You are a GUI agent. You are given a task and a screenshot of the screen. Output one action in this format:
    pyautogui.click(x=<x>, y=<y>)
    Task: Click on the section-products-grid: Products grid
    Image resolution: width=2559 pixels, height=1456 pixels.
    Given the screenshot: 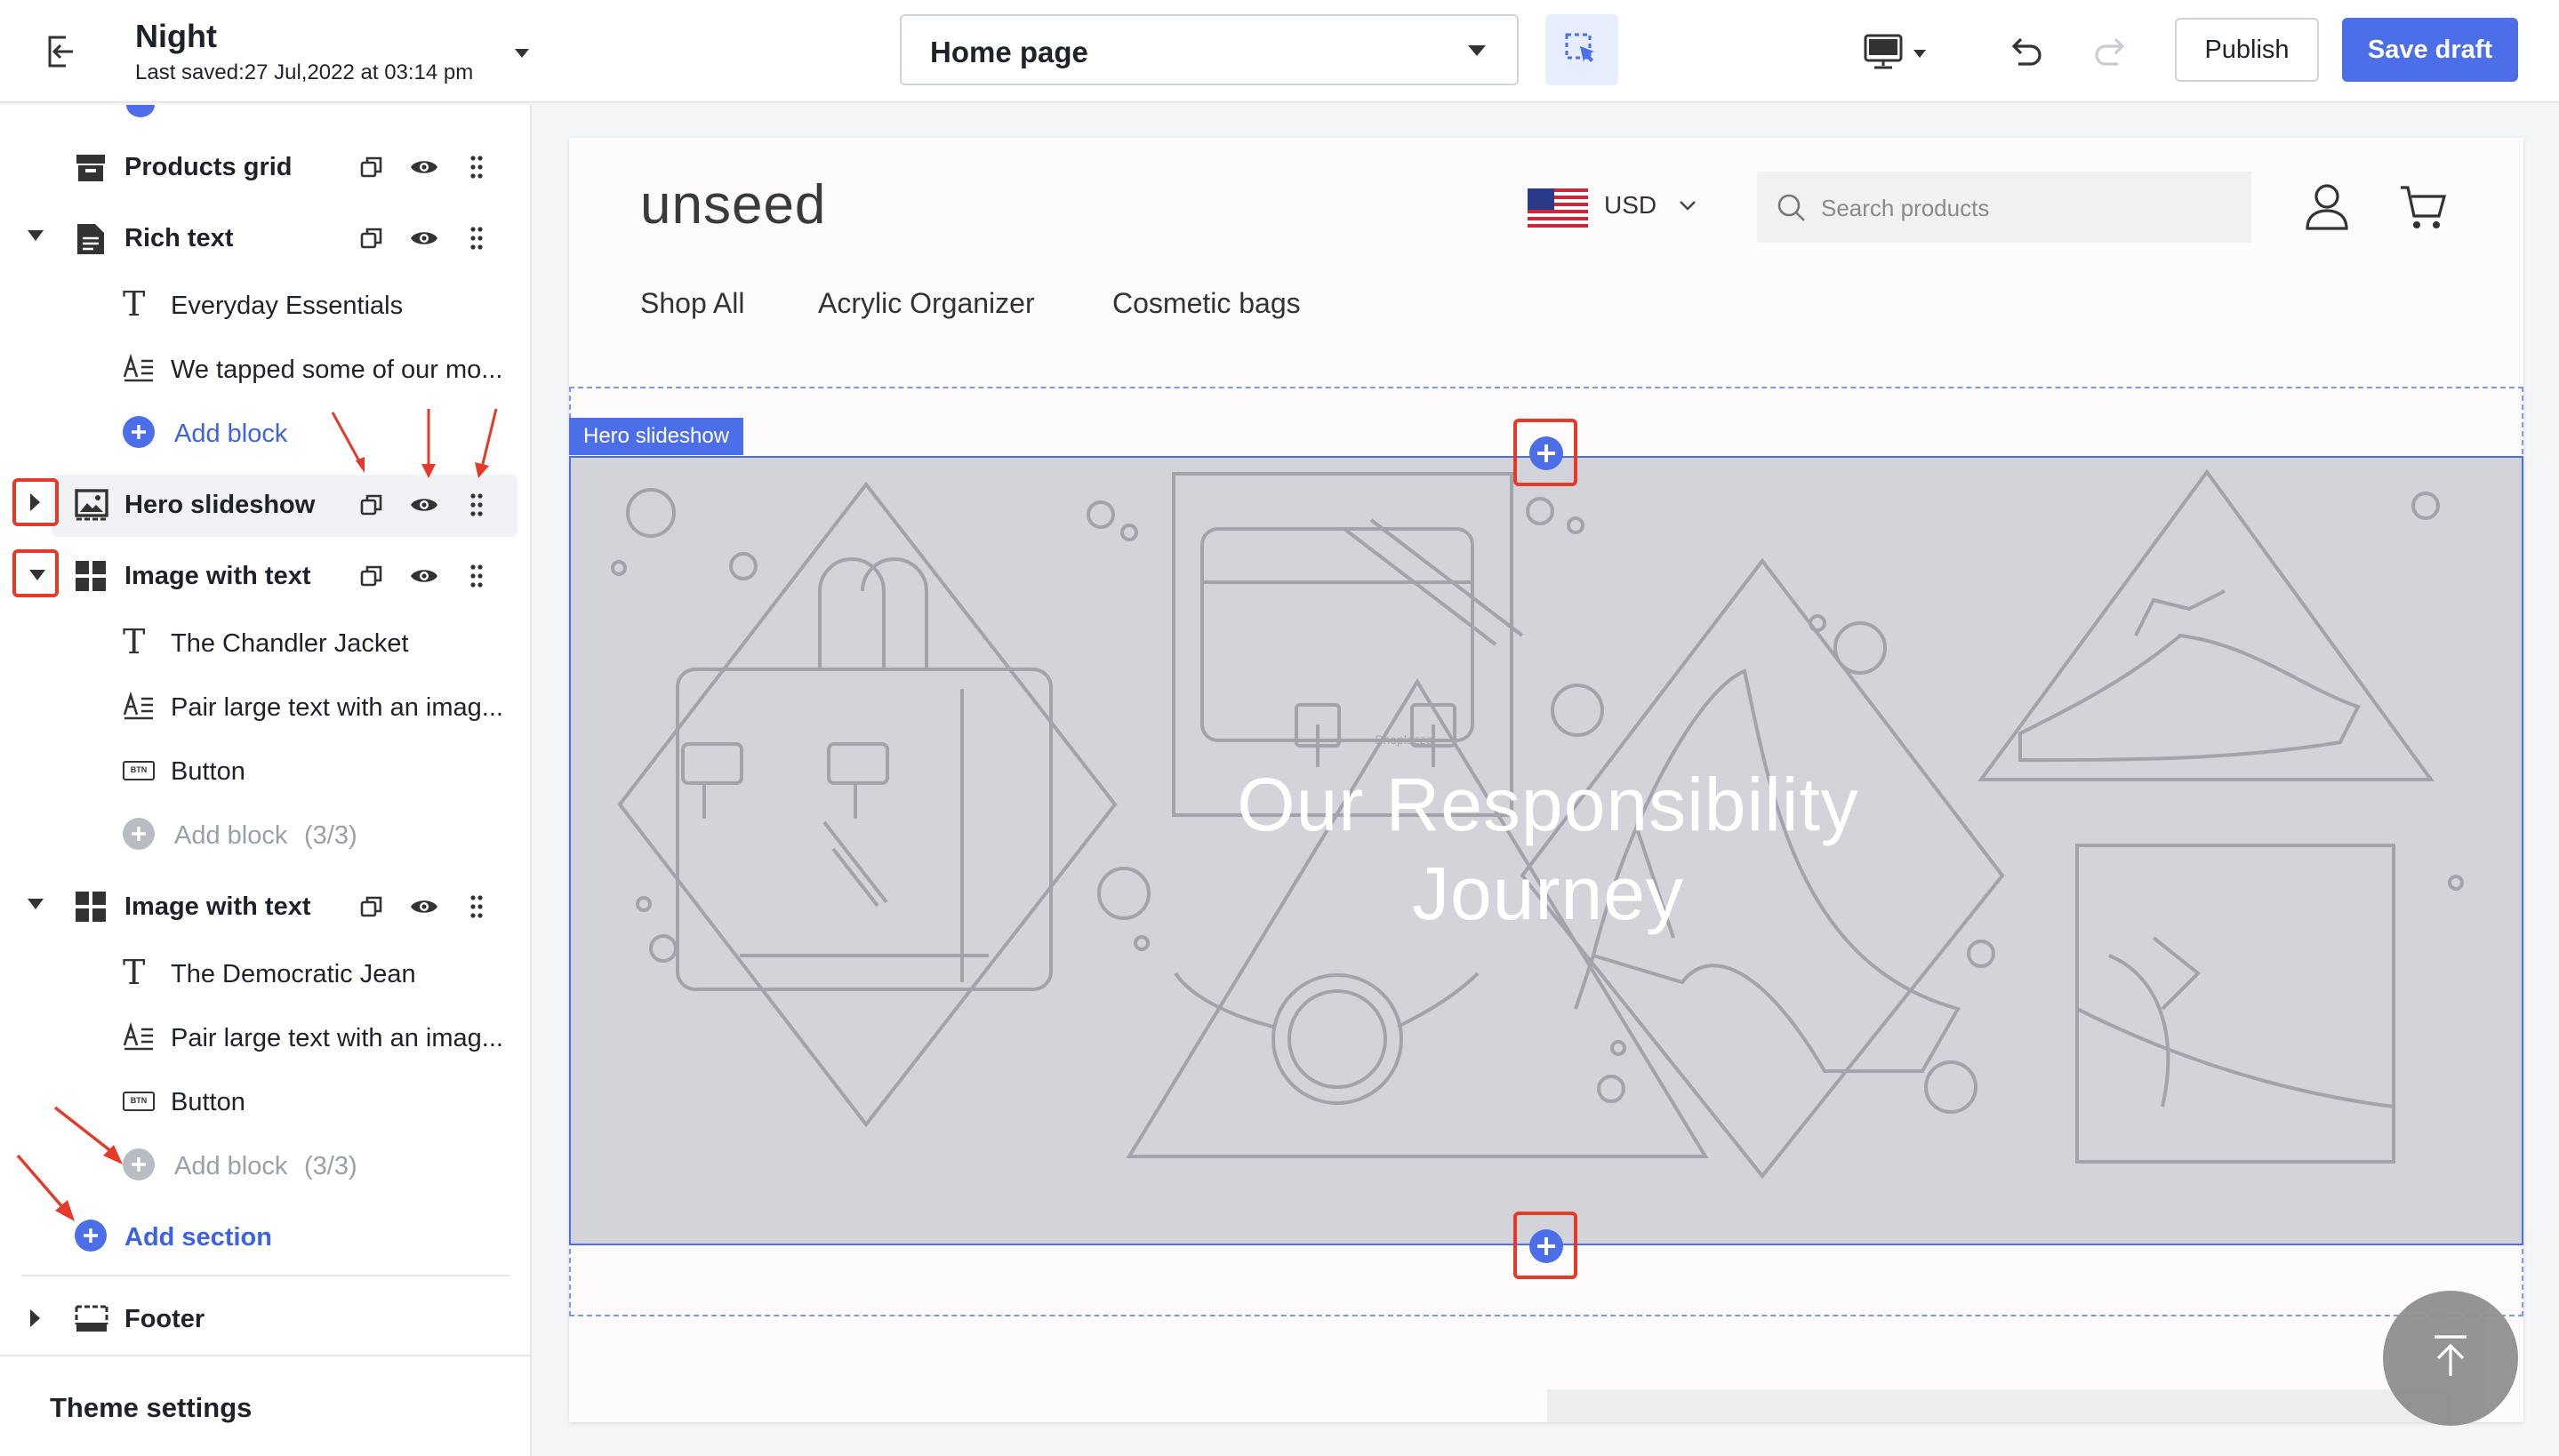 What is the action you would take?
    pyautogui.click(x=265, y=167)
    